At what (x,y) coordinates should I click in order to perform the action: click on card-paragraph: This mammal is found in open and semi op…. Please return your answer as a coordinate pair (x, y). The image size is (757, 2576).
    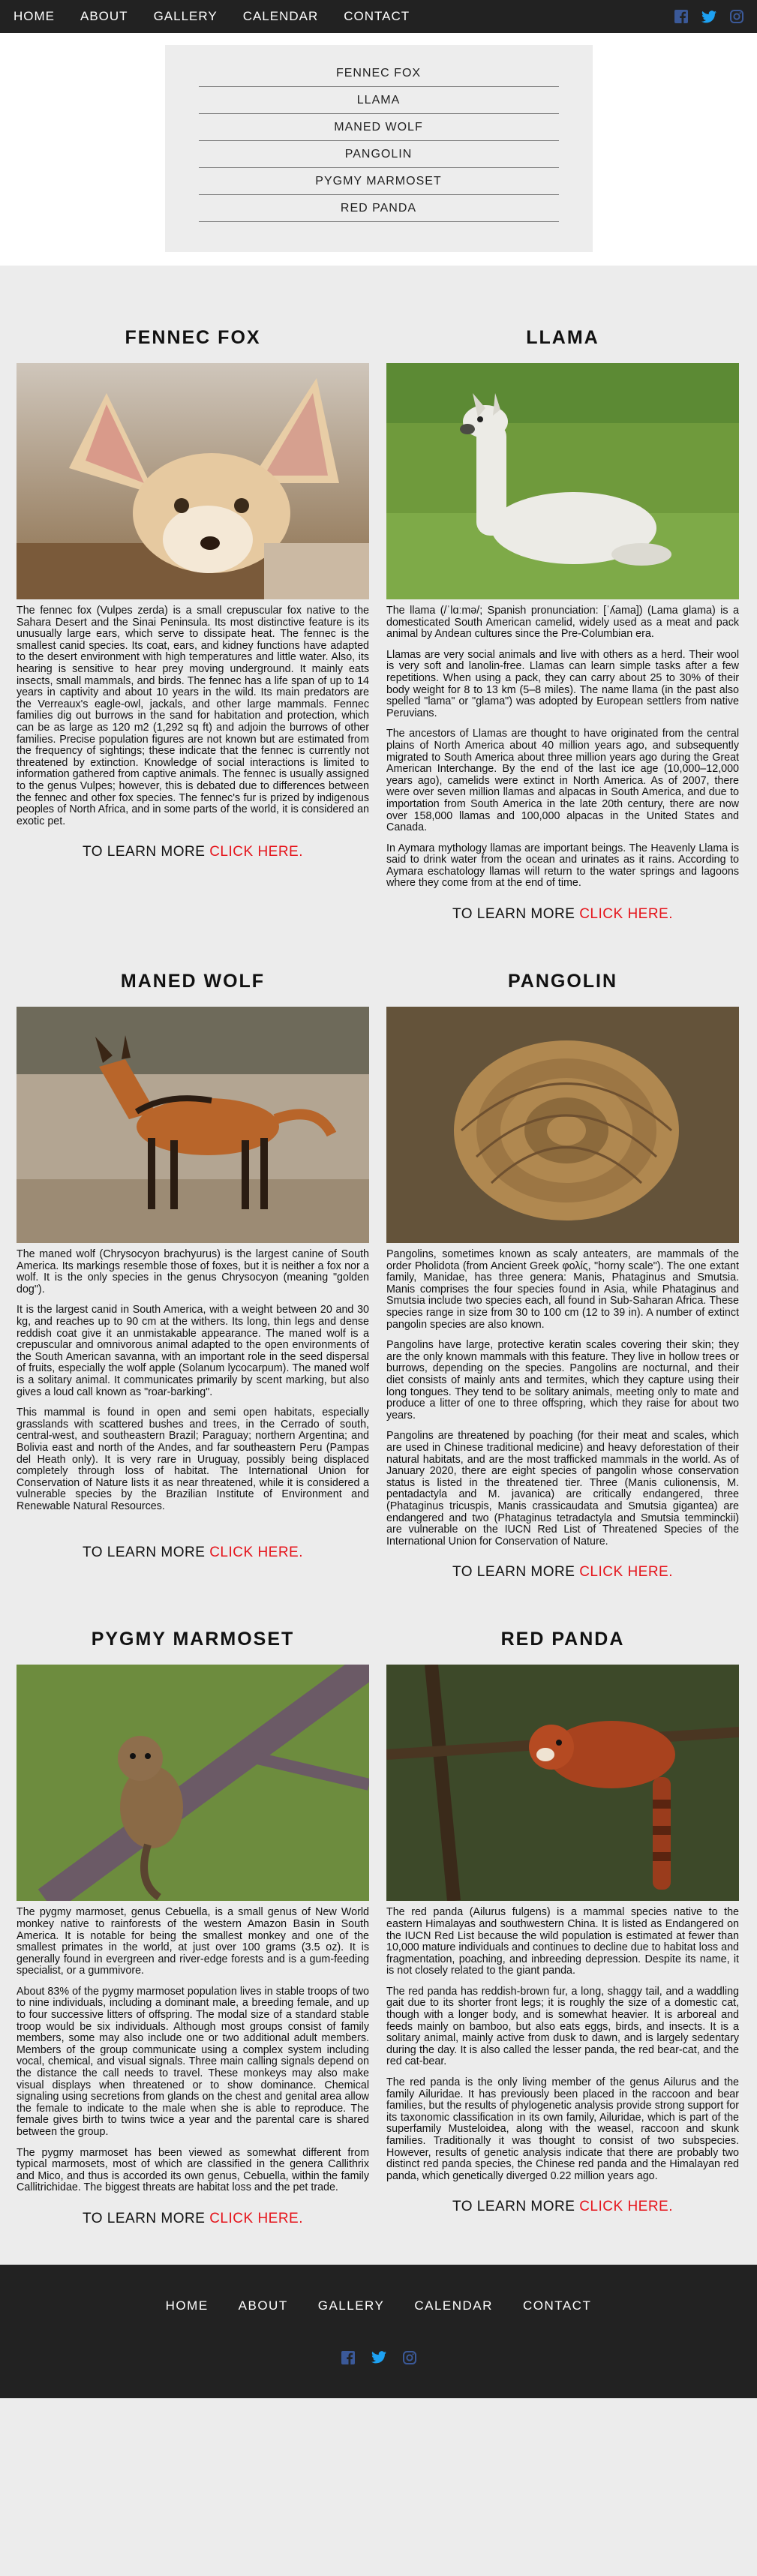
    Looking at the image, I should click on (193, 1459).